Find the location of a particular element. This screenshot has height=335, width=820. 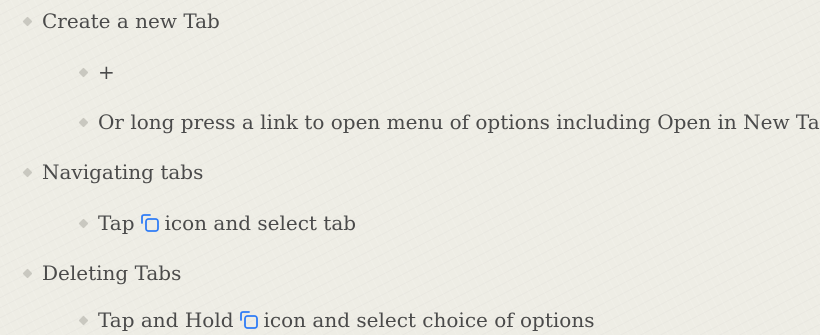

list-item-label-pre: Tap is located at coordinates (116, 223).